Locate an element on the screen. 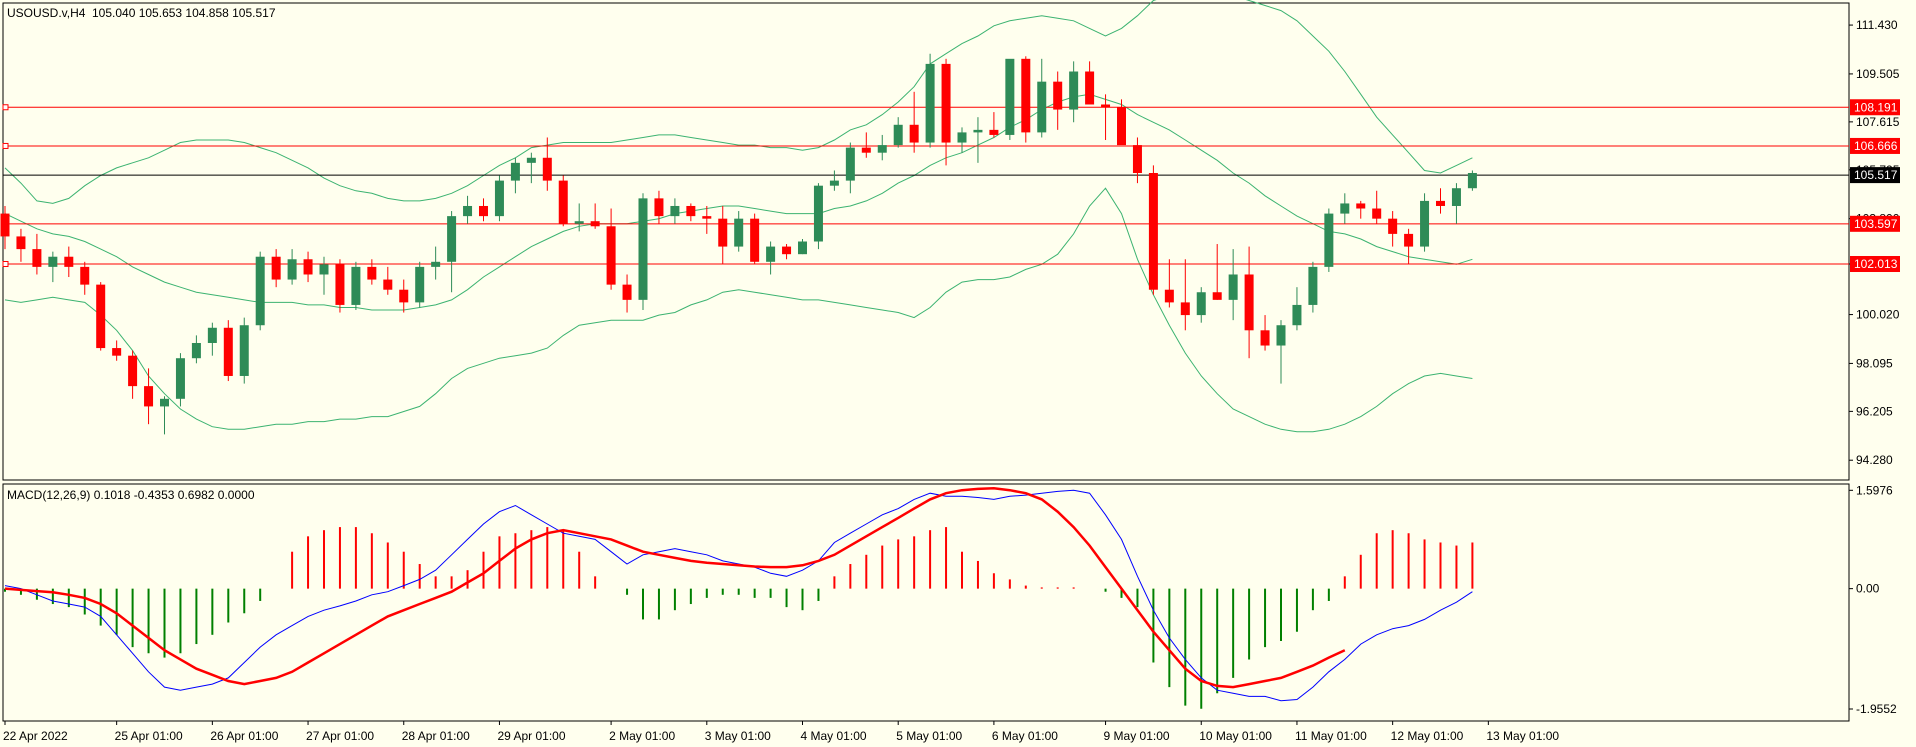  time-axis-label: 25 Apr 01:00 is located at coordinates (149, 736).